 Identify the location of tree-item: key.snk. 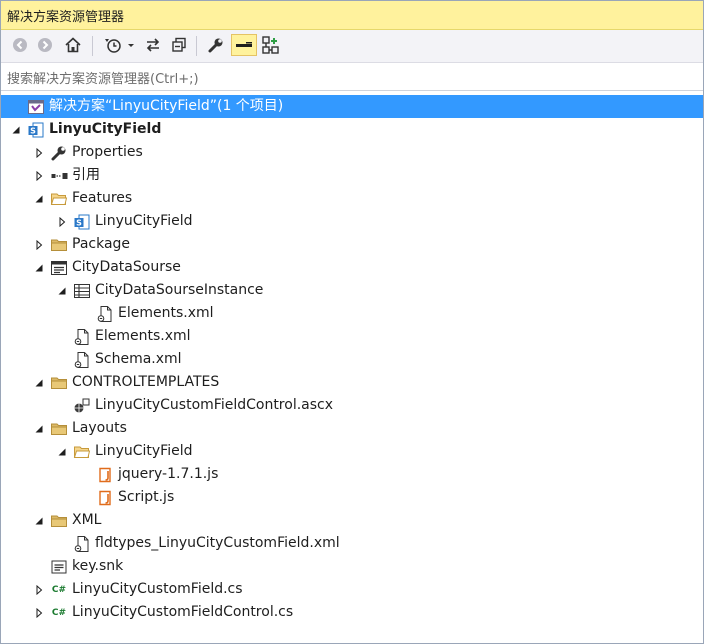
(352, 566).